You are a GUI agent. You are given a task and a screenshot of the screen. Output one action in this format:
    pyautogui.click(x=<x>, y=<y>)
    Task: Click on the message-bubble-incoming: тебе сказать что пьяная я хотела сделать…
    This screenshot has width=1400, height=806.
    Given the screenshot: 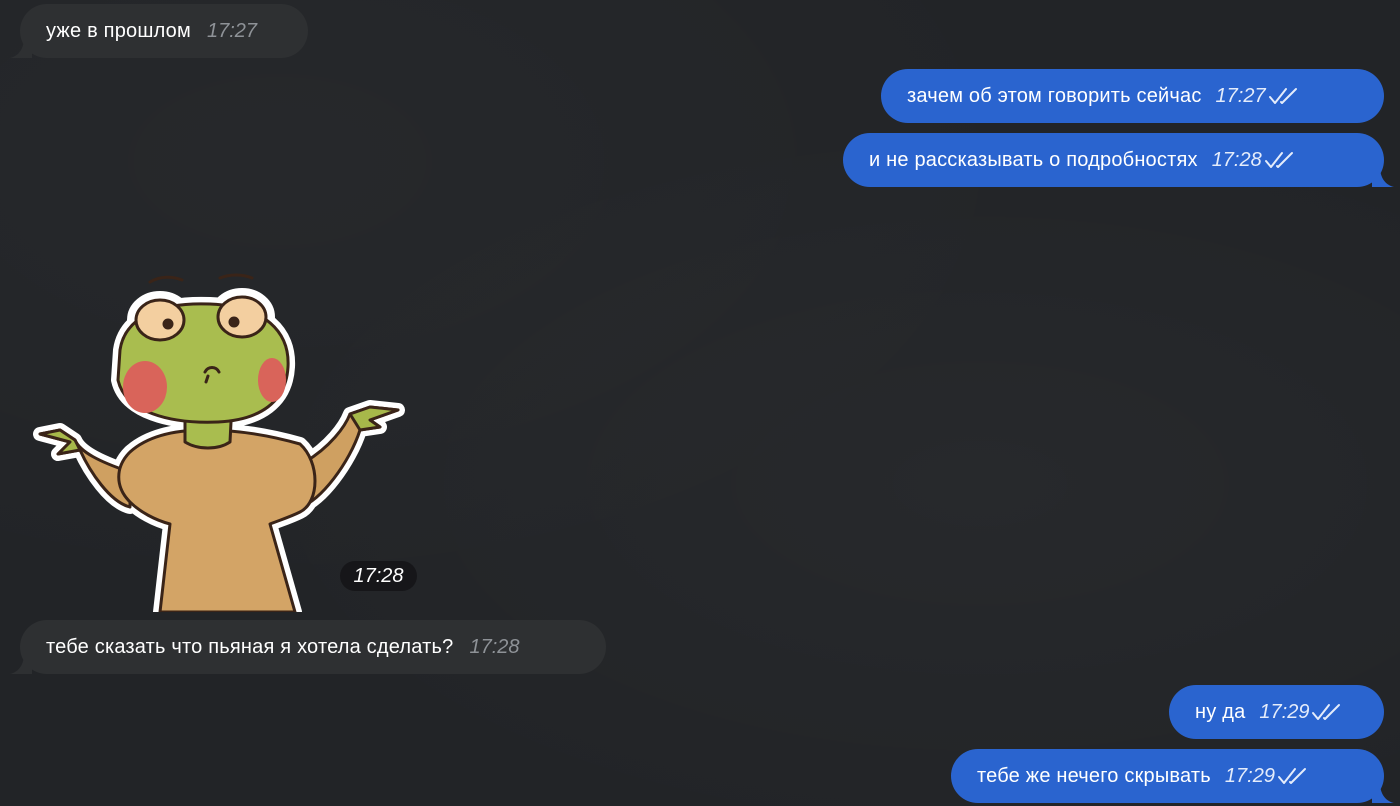 What is the action you would take?
    pyautogui.click(x=308, y=647)
    